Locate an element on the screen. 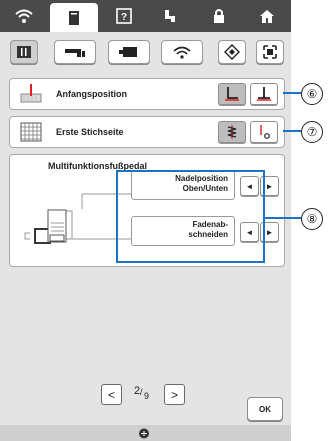 The height and width of the screenshot is (441, 328). tab-lock is located at coordinates (219, 16).